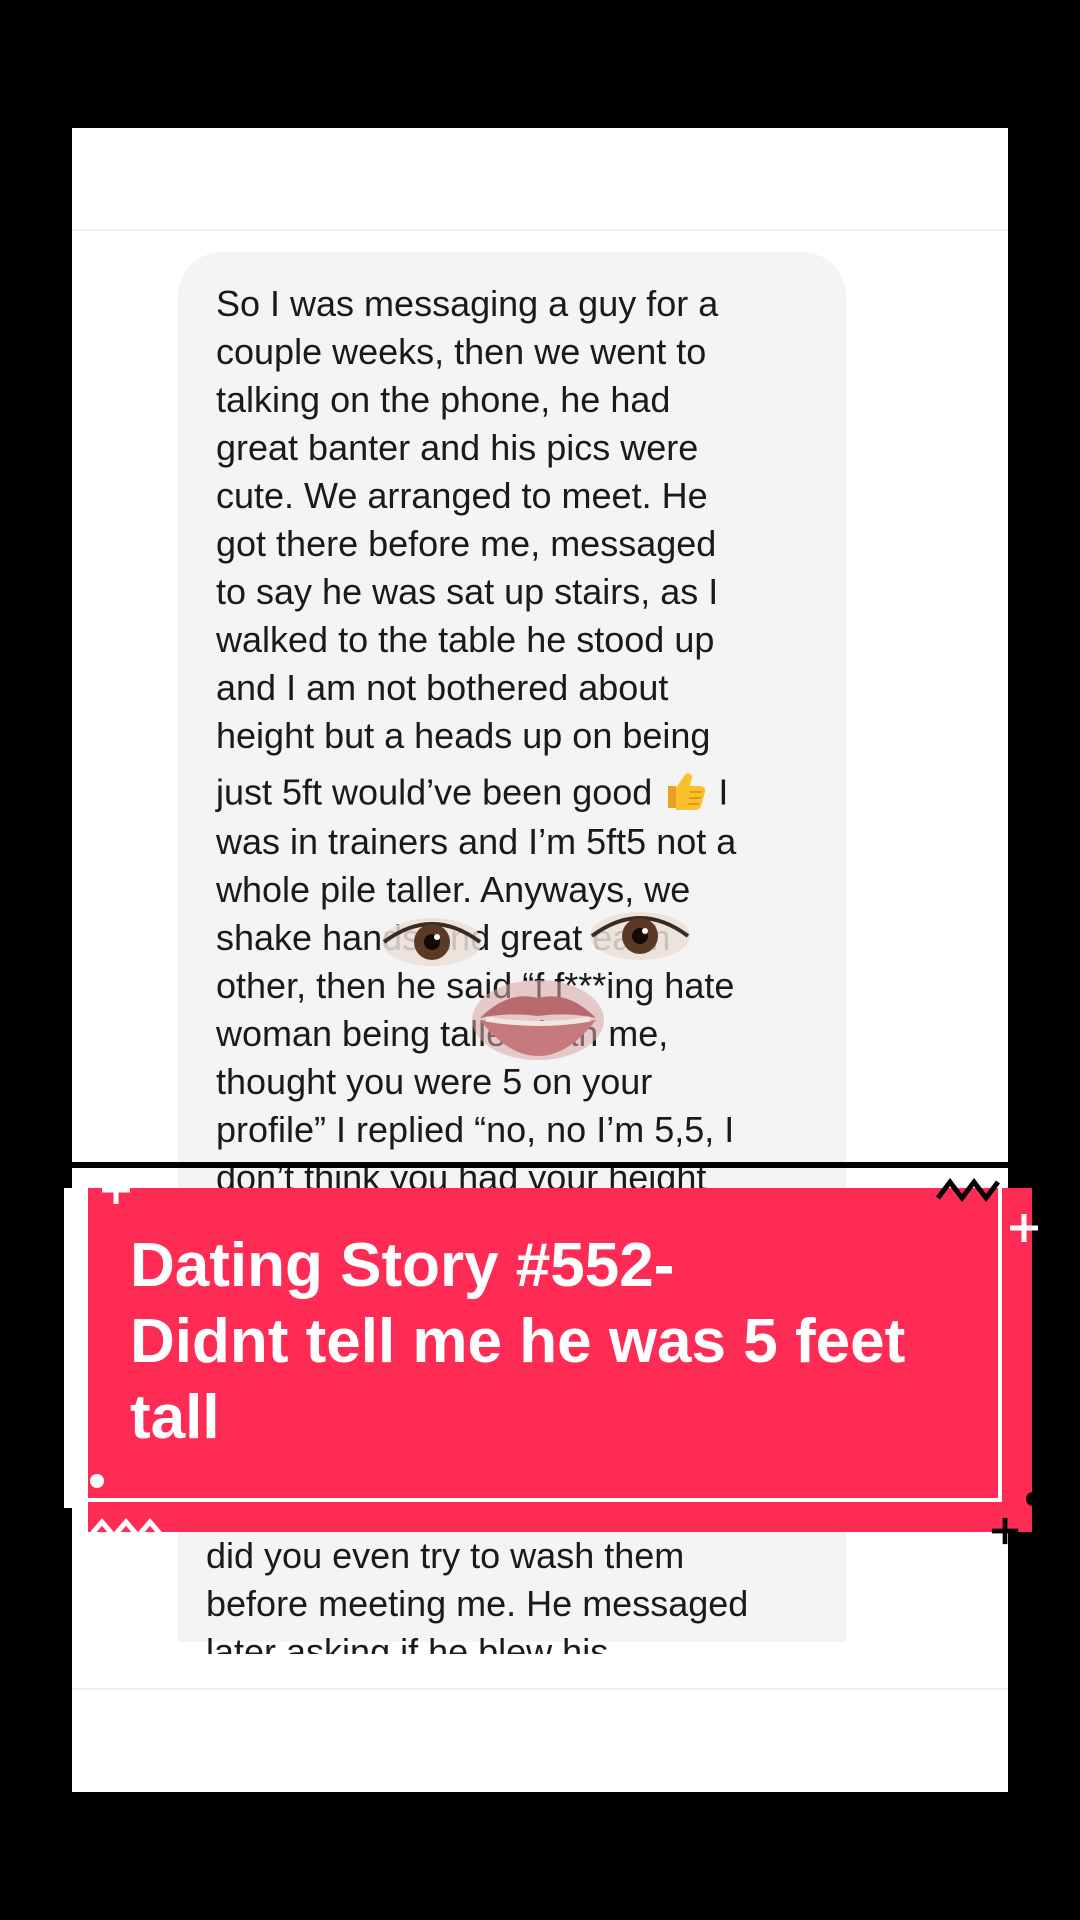 Image resolution: width=1080 pixels, height=1920 pixels. Describe the element at coordinates (538, 1020) in the screenshot. I see `mouth-icon` at that location.